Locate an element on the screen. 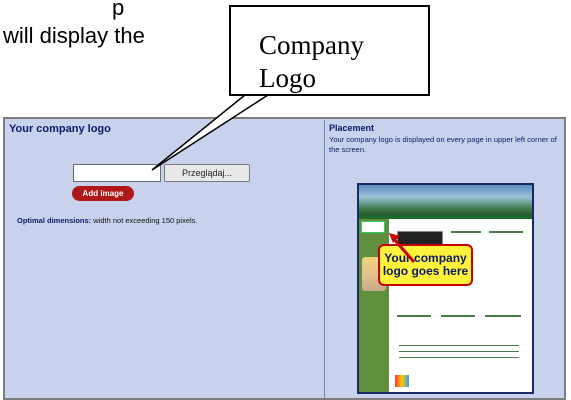 The width and height of the screenshot is (571, 400). callout-line-1: Company is located at coordinates (311, 45).